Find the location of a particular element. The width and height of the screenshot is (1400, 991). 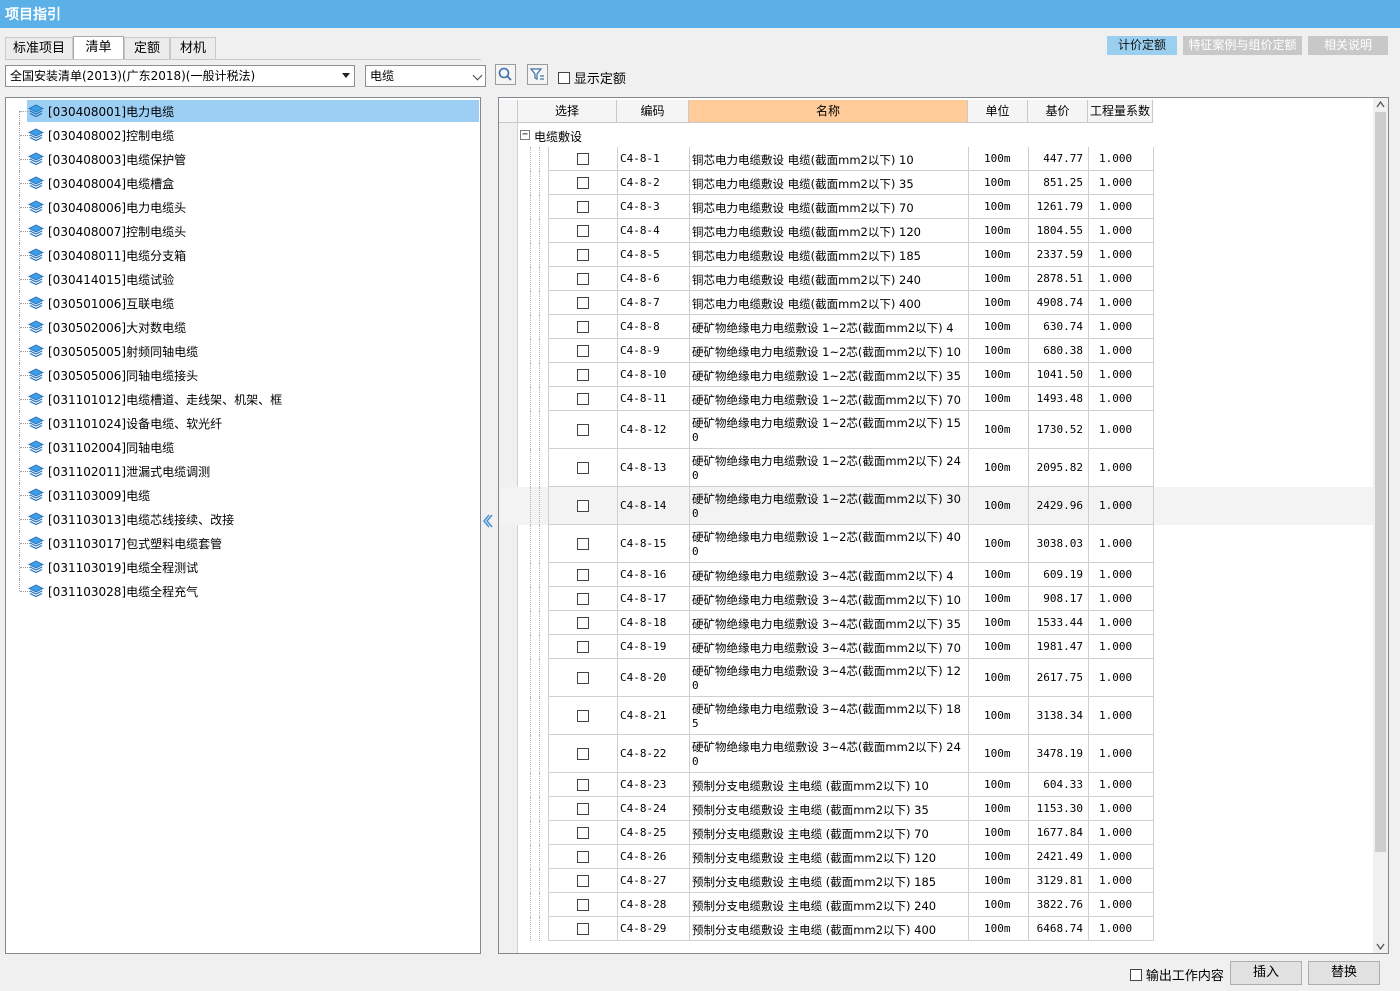

tree-item: [031103028]电缆全程充气 is located at coordinates (243, 591).